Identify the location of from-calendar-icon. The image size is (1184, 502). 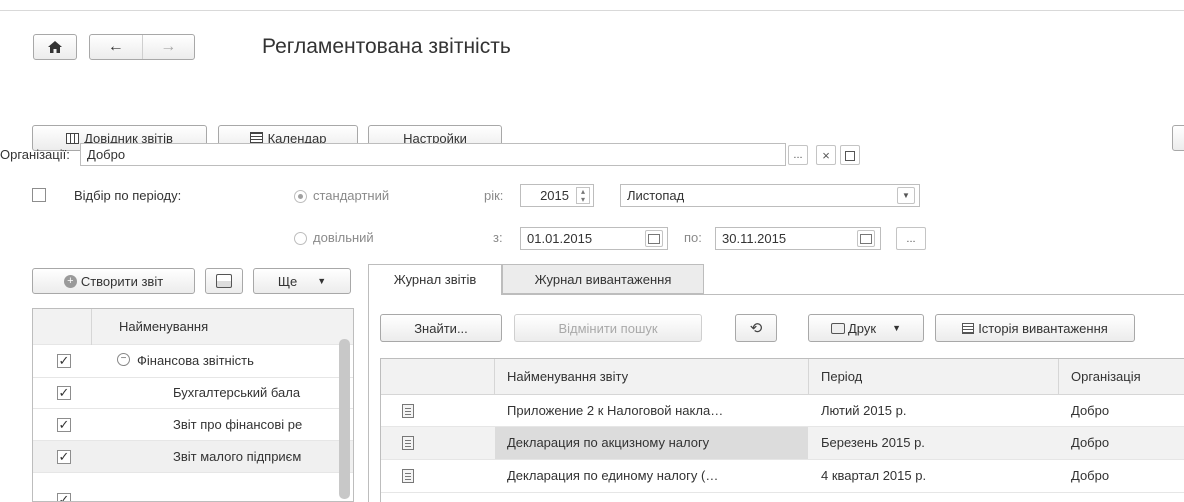
(654, 238).